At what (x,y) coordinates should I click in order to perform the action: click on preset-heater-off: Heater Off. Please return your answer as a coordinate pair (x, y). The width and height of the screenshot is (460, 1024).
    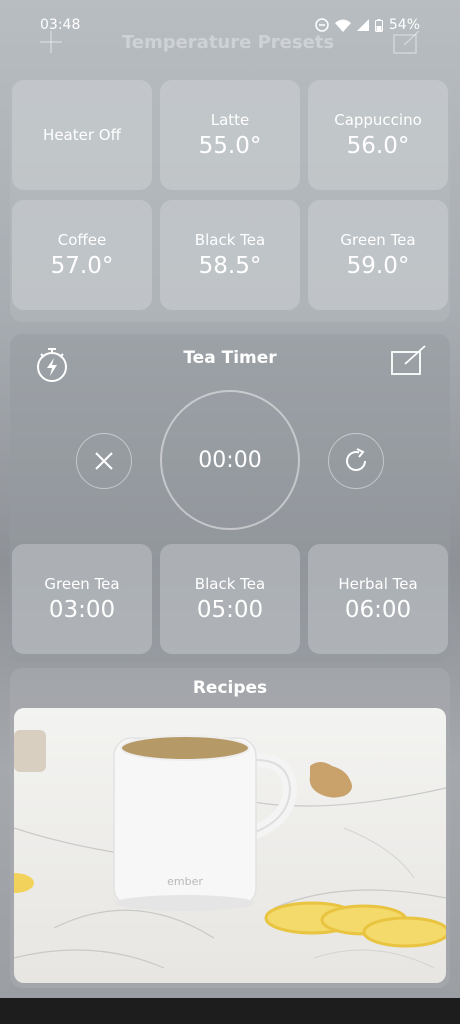
    Looking at the image, I should click on (82, 135).